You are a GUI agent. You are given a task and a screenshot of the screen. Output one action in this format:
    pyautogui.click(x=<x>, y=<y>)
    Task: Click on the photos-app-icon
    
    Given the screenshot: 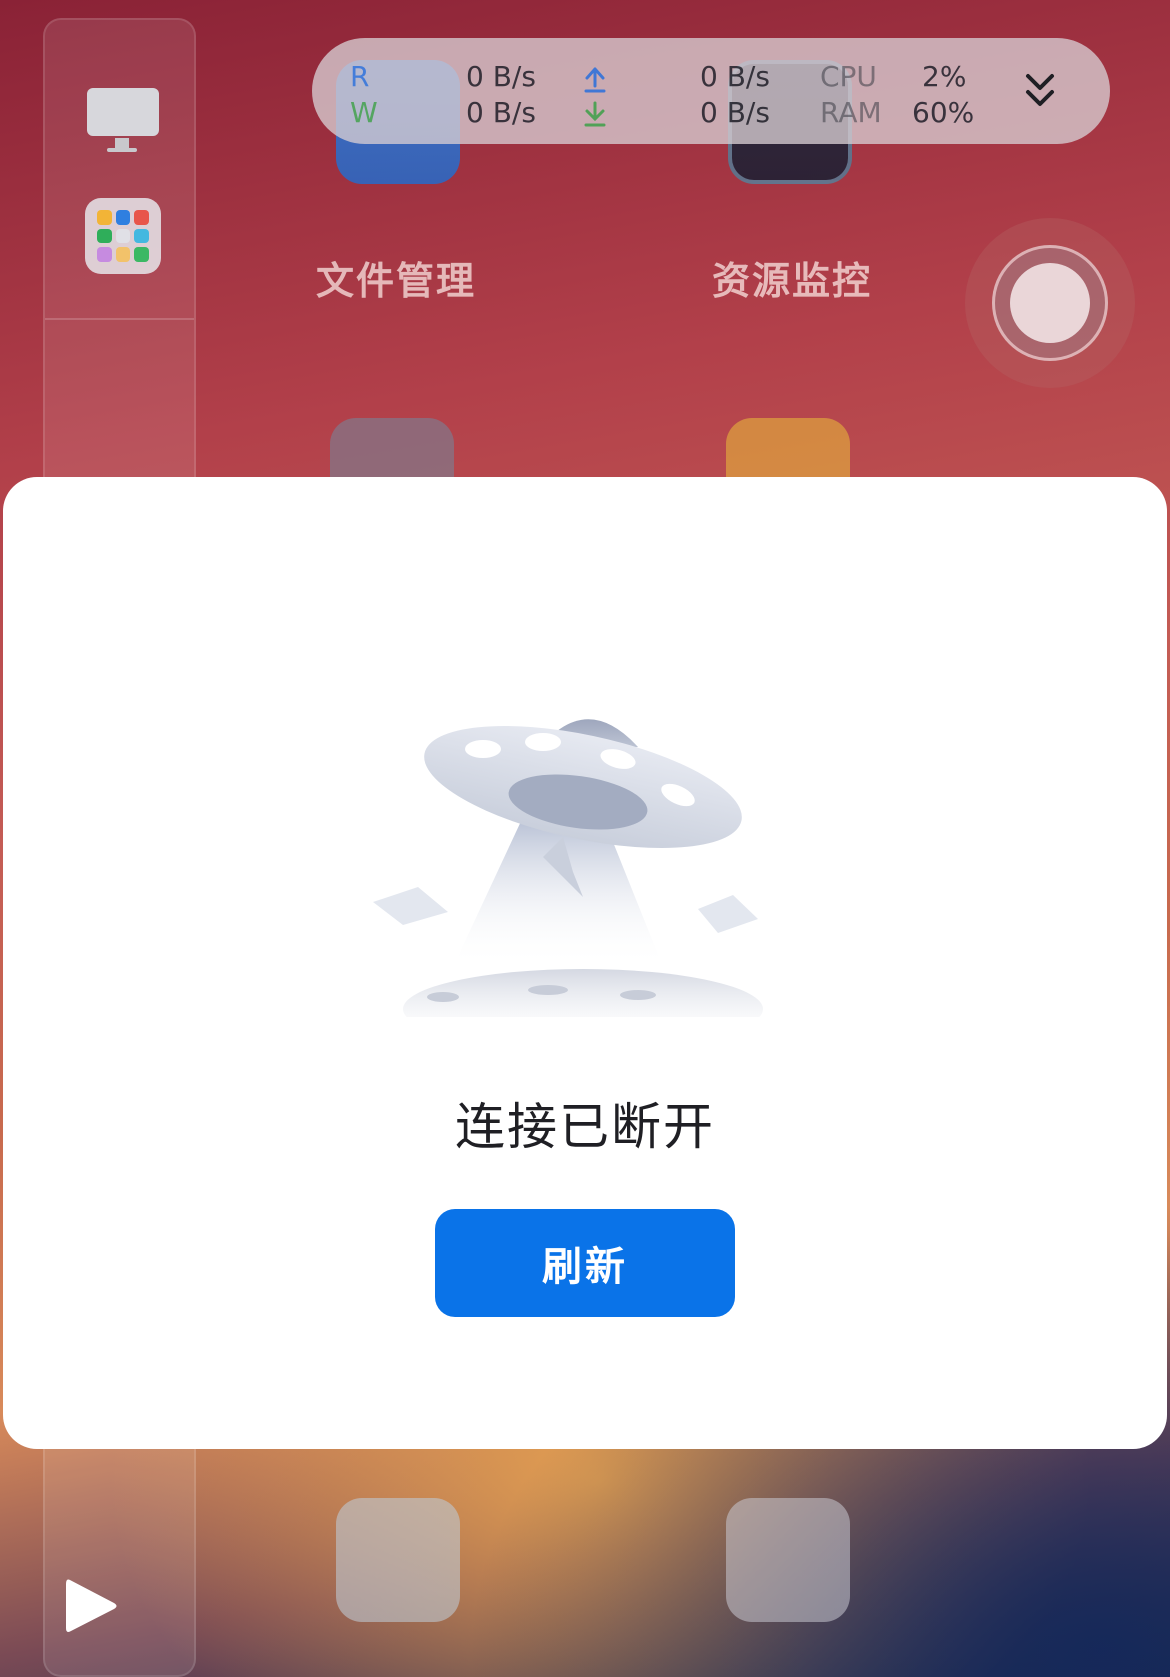 What is the action you would take?
    pyautogui.click(x=788, y=1560)
    